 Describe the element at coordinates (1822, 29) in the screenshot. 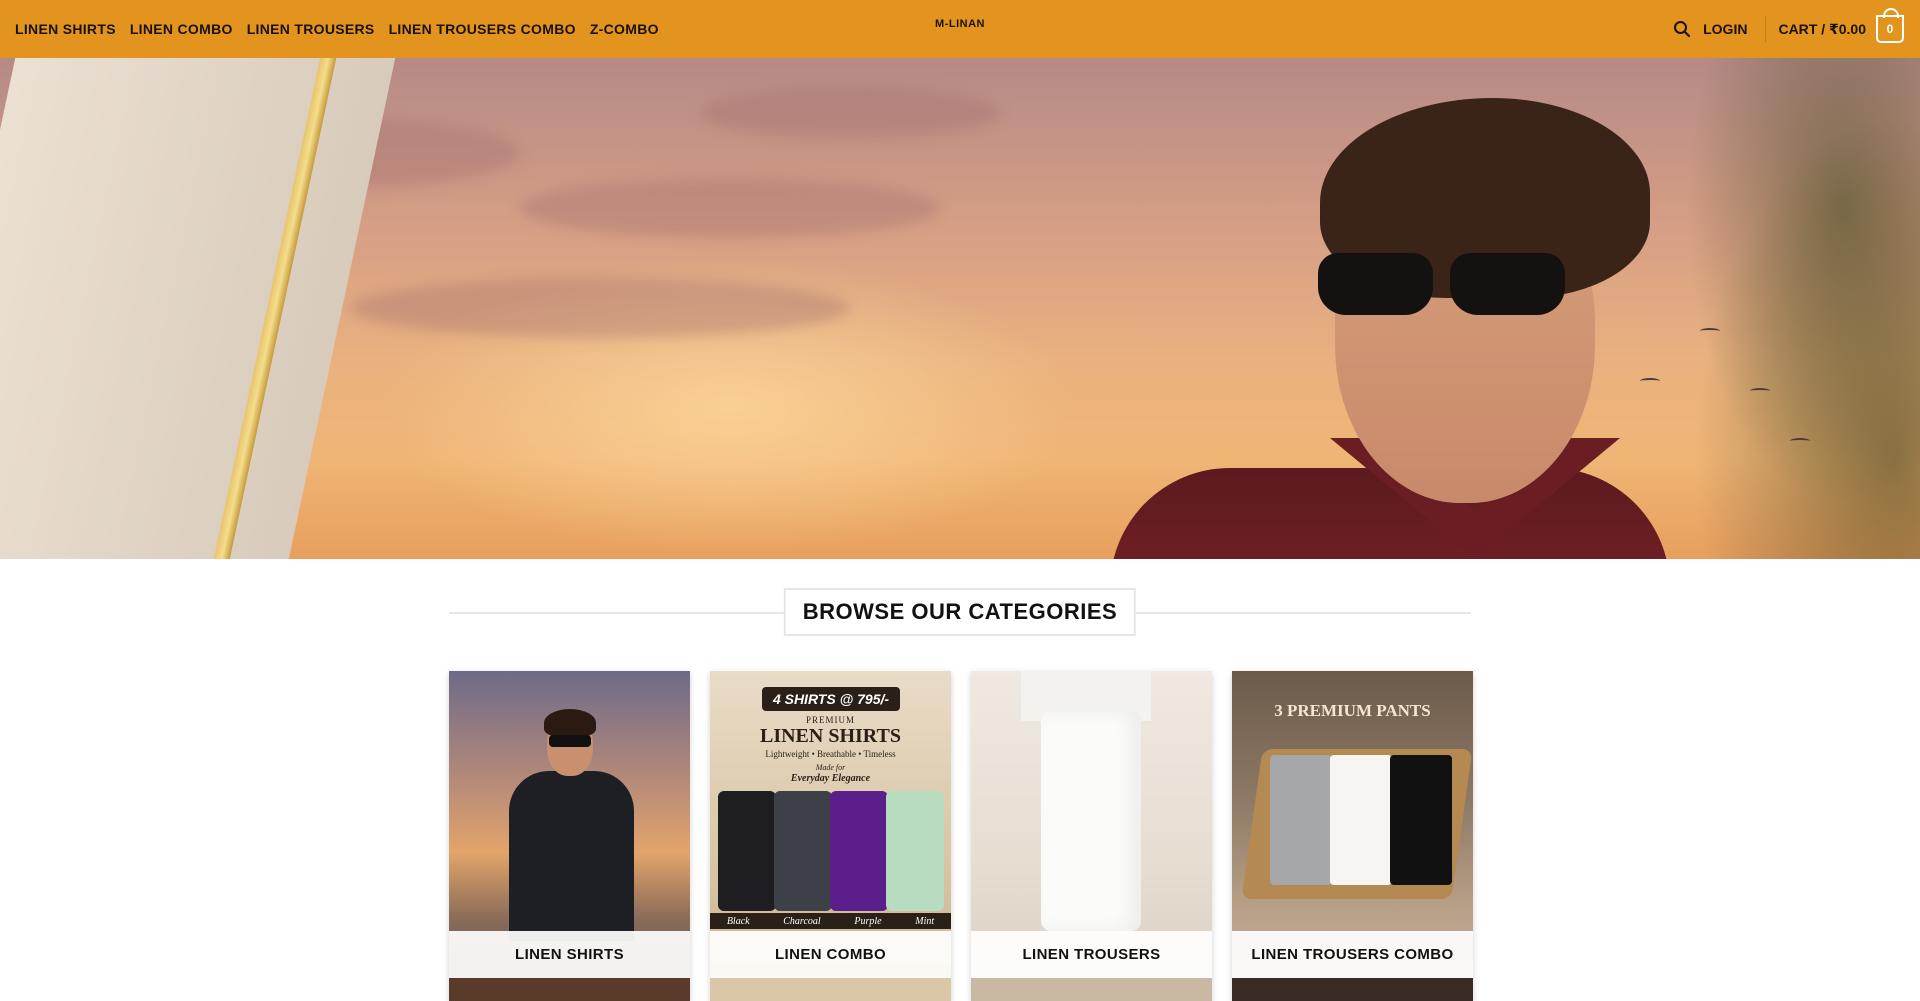

I see `cart-link: CART / ₹0.00` at that location.